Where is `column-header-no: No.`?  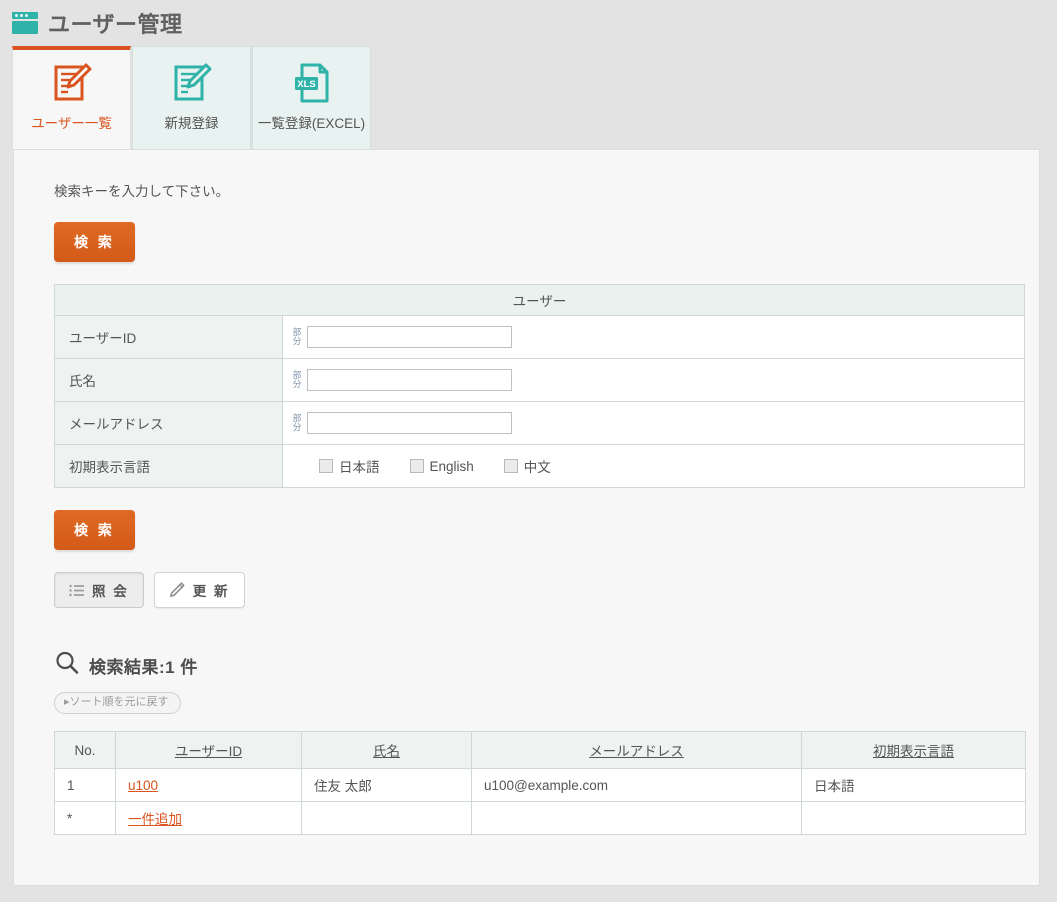
column-header-no: No. is located at coordinates (85, 750).